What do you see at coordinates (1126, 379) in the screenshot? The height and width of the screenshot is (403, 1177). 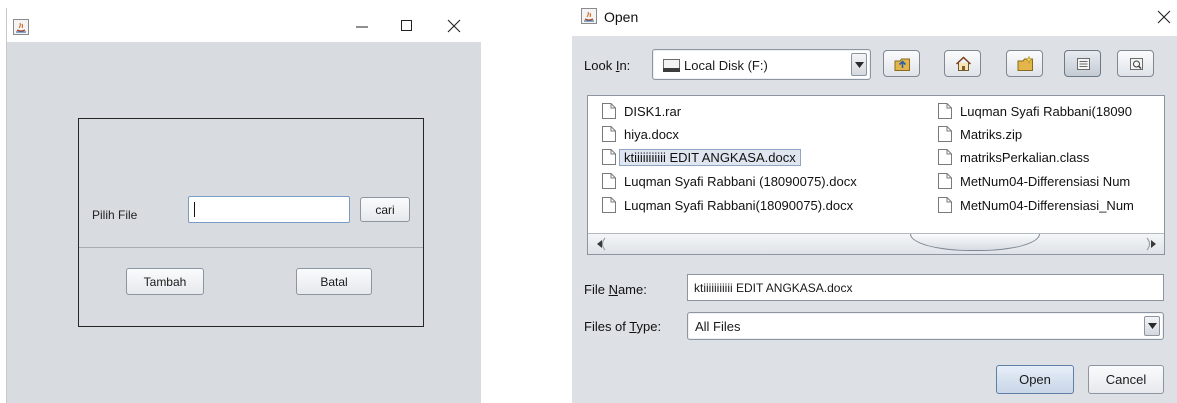 I see `cancel-button: Cancel` at bounding box center [1126, 379].